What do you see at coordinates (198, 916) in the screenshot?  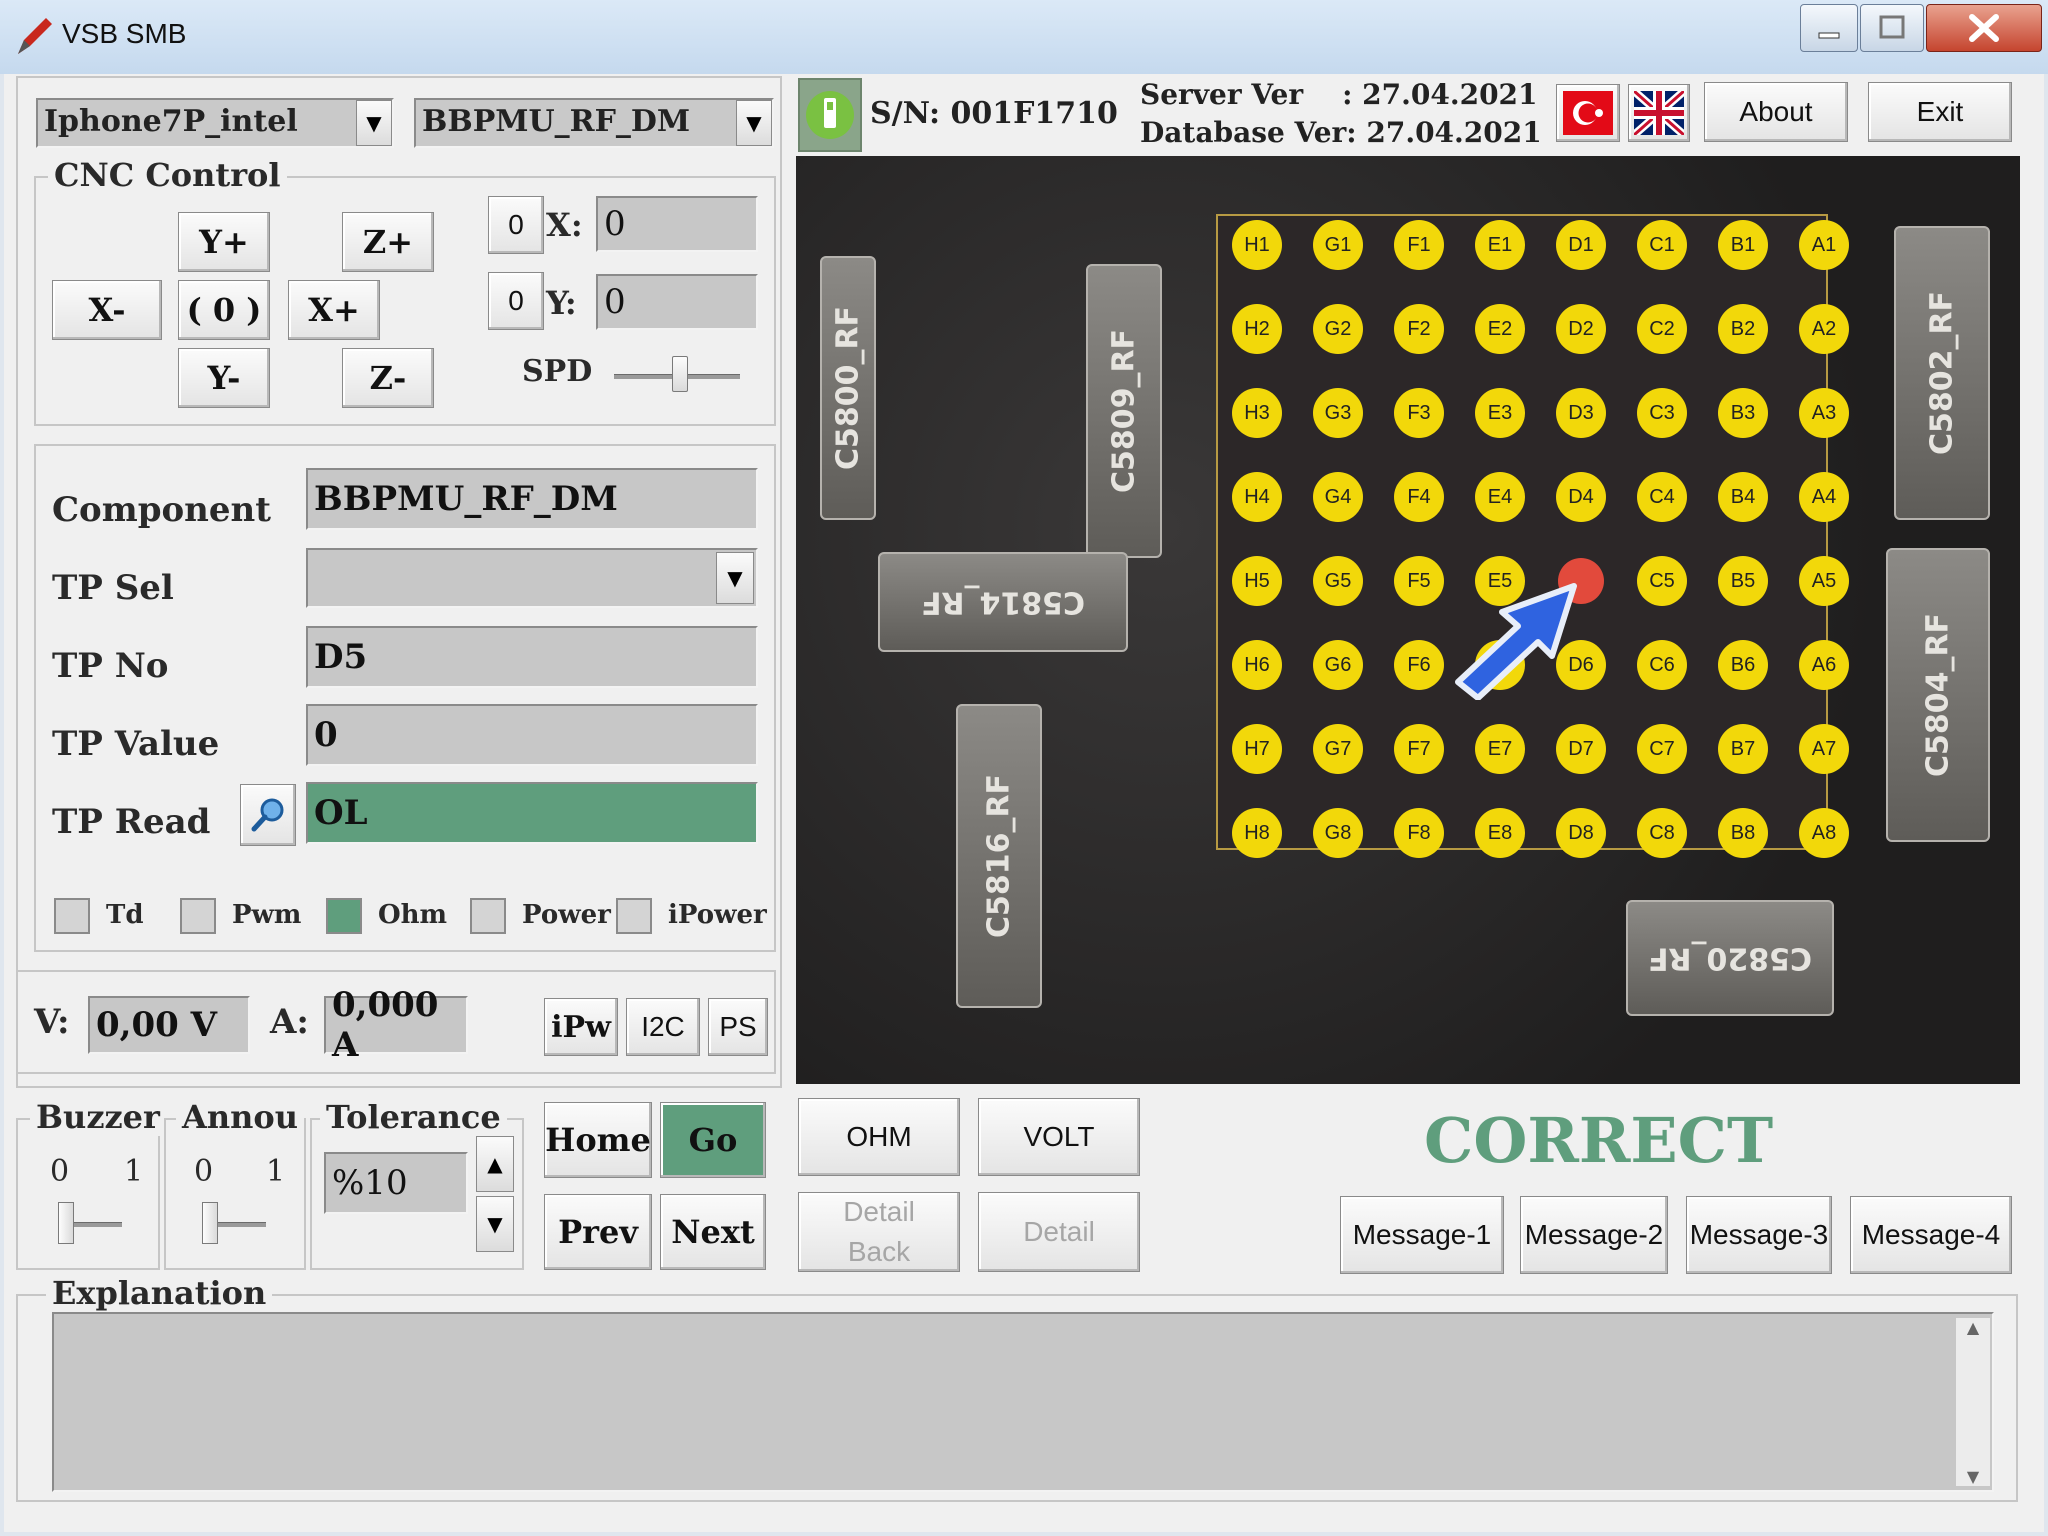 I see `pwm-checkbox` at bounding box center [198, 916].